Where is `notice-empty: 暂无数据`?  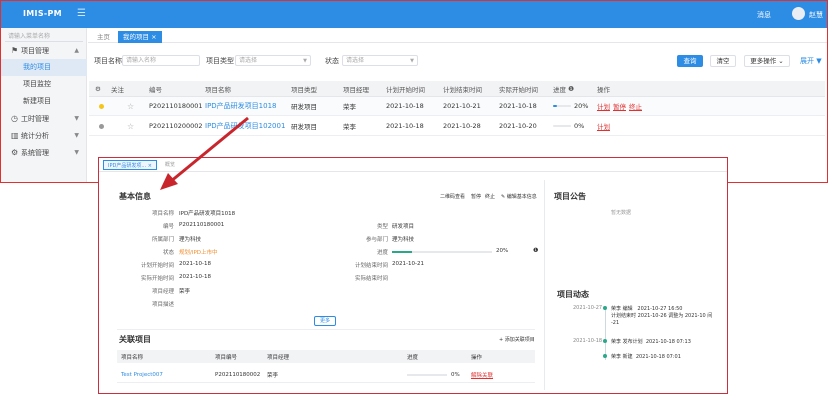
notice-empty: 暂无数据 is located at coordinates (621, 213).